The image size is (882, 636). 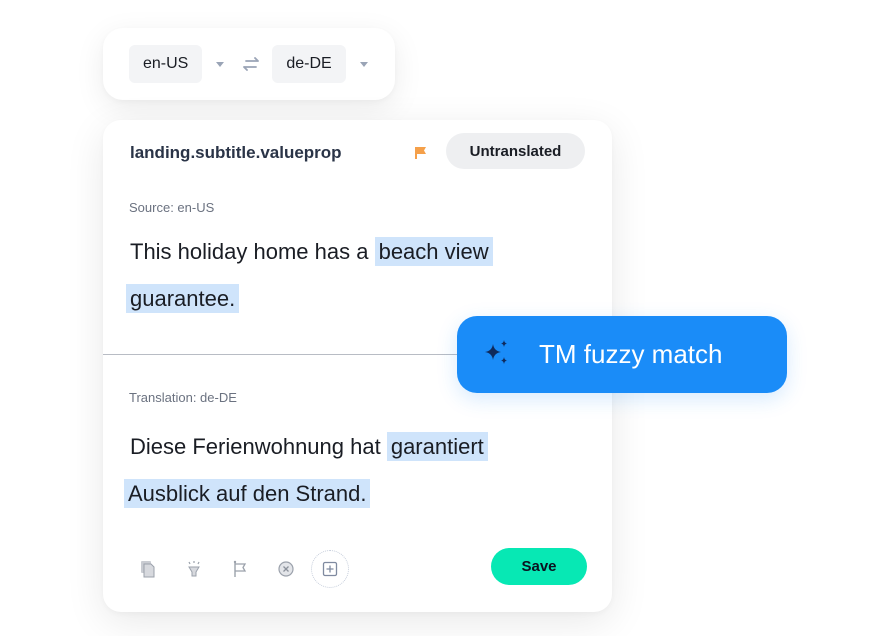 What do you see at coordinates (631, 354) in the screenshot?
I see `tm-fuzzy-match-label: TM fuzzy match` at bounding box center [631, 354].